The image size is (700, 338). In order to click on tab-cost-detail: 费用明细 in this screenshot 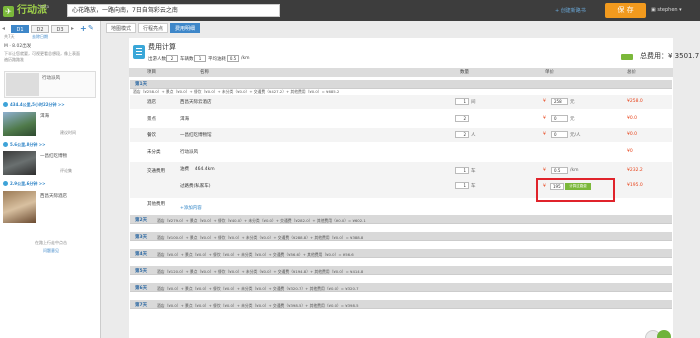, I will do `click(185, 28)`.